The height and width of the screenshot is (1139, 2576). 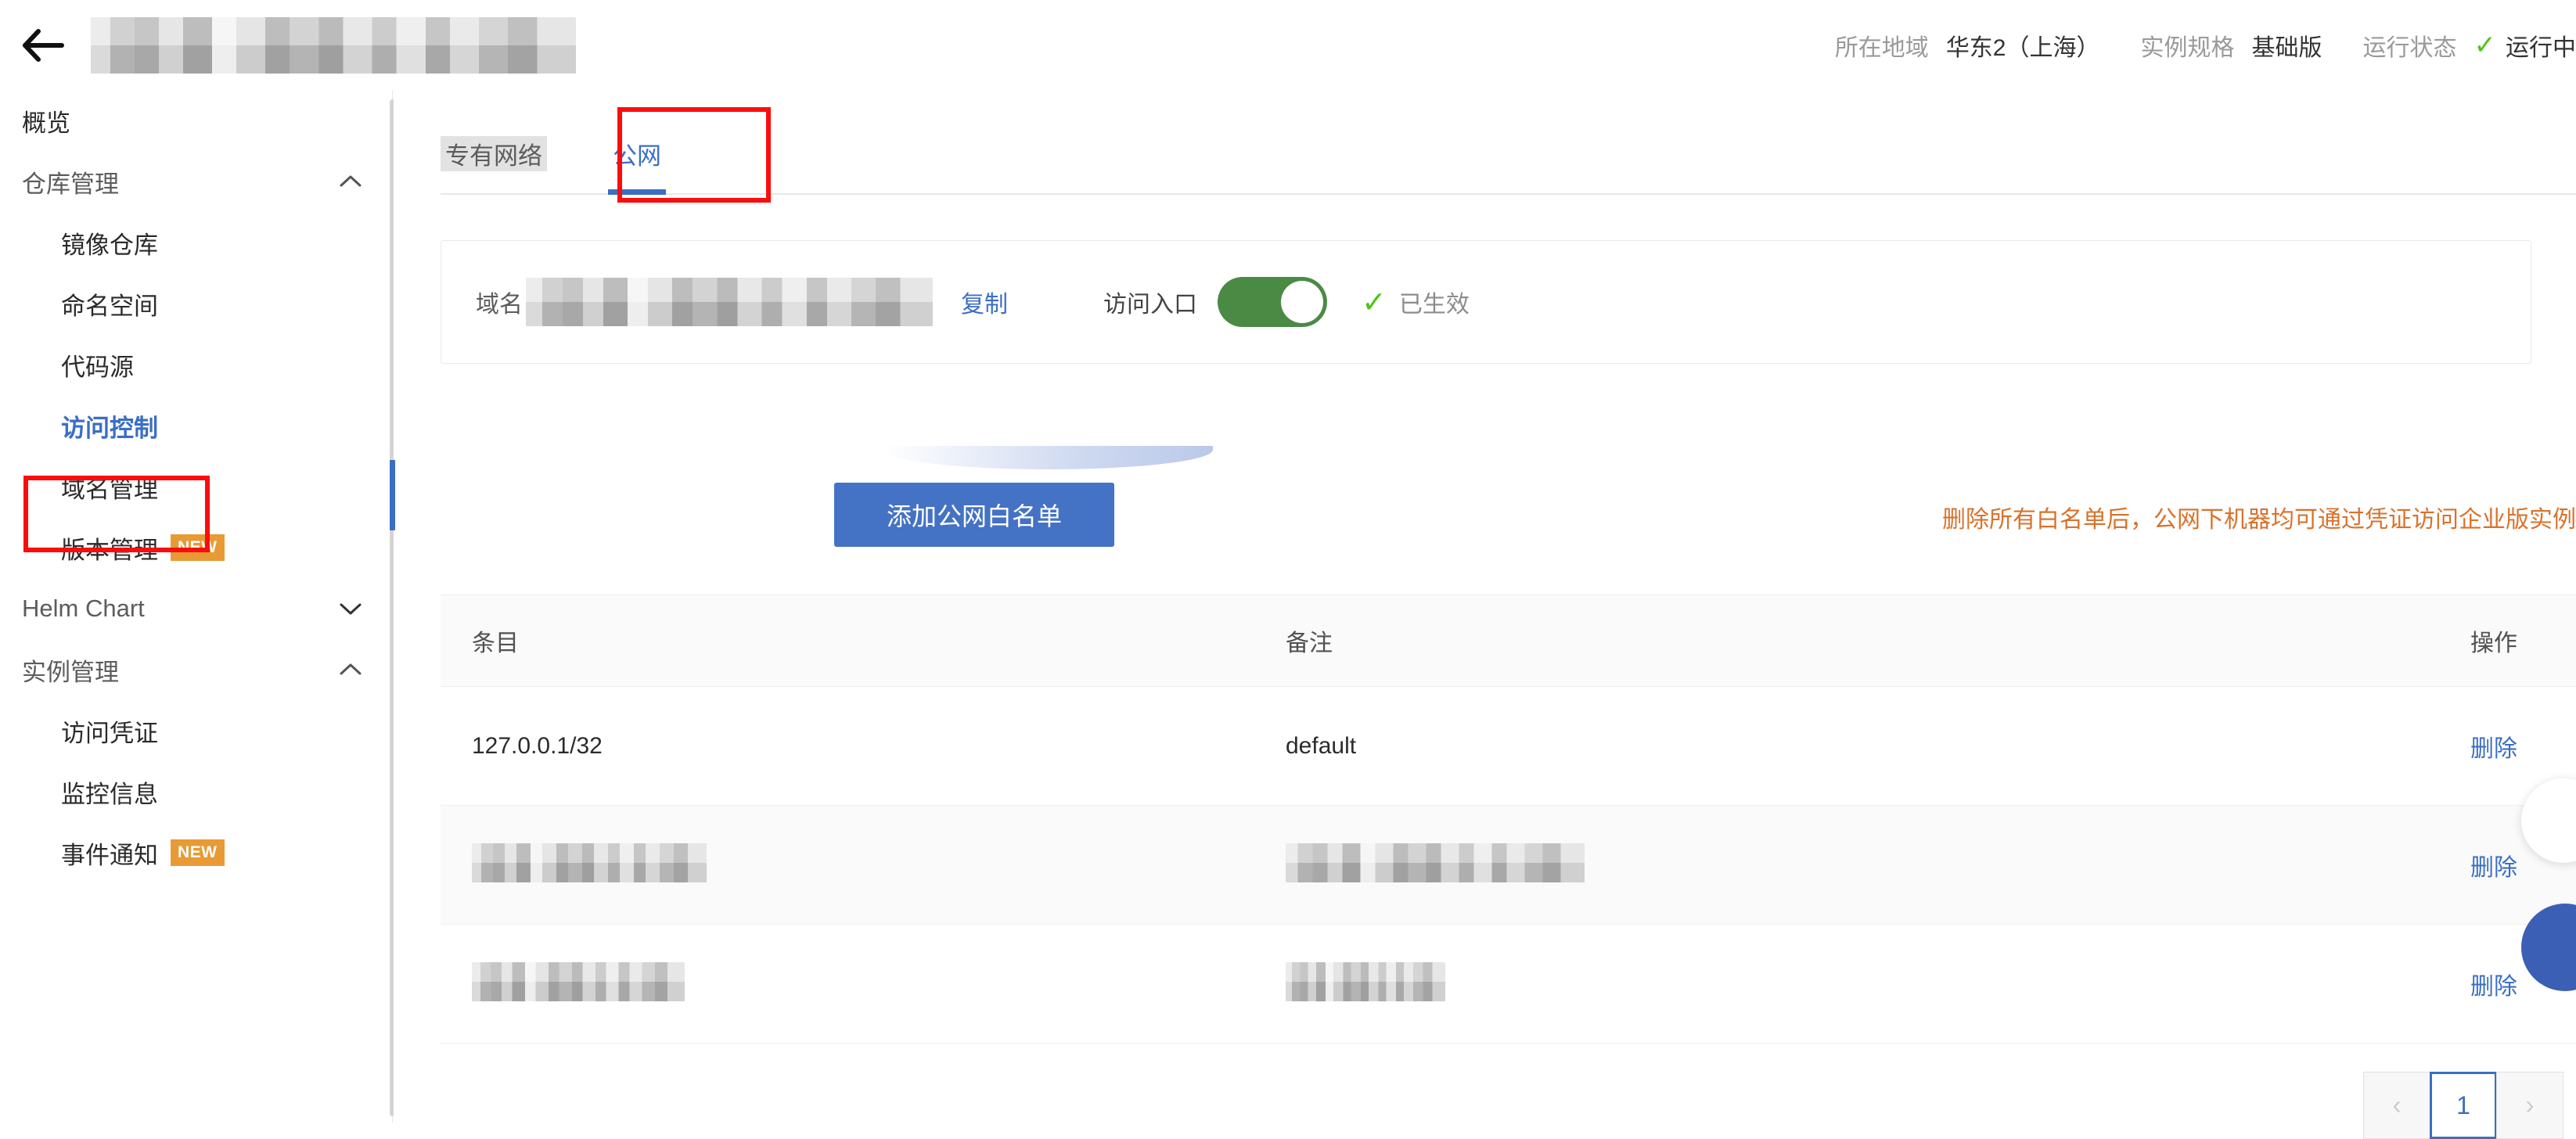 I want to click on check-icon: ✓, so click(x=1375, y=303).